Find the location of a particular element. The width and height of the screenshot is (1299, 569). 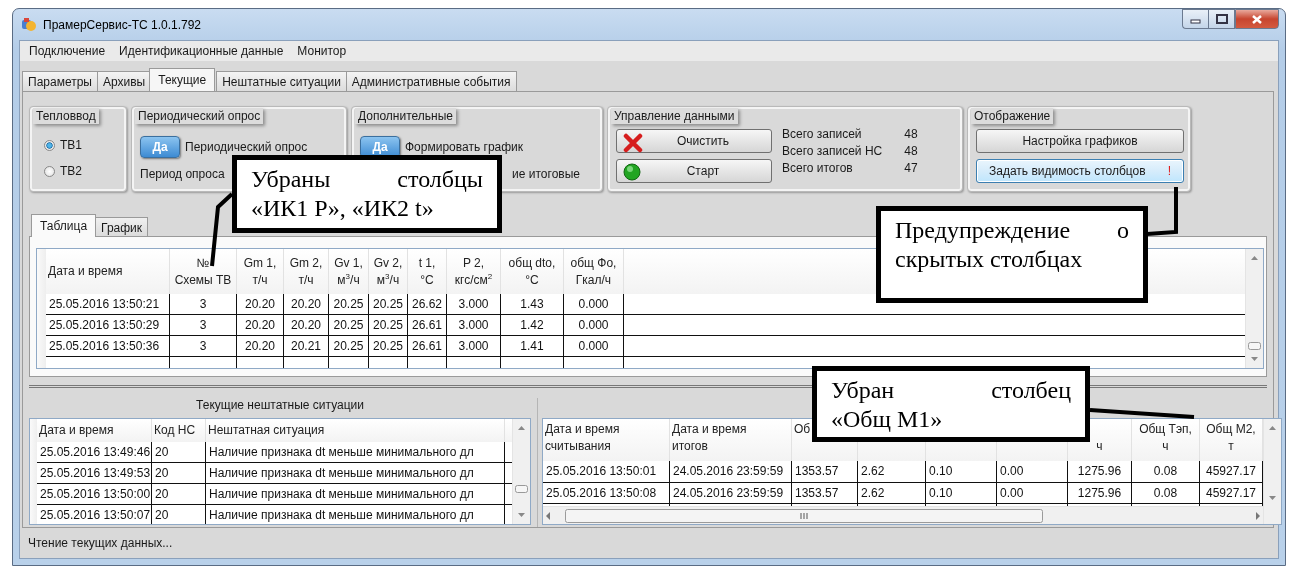

column-header: Общ М2, т is located at coordinates (1231, 438).